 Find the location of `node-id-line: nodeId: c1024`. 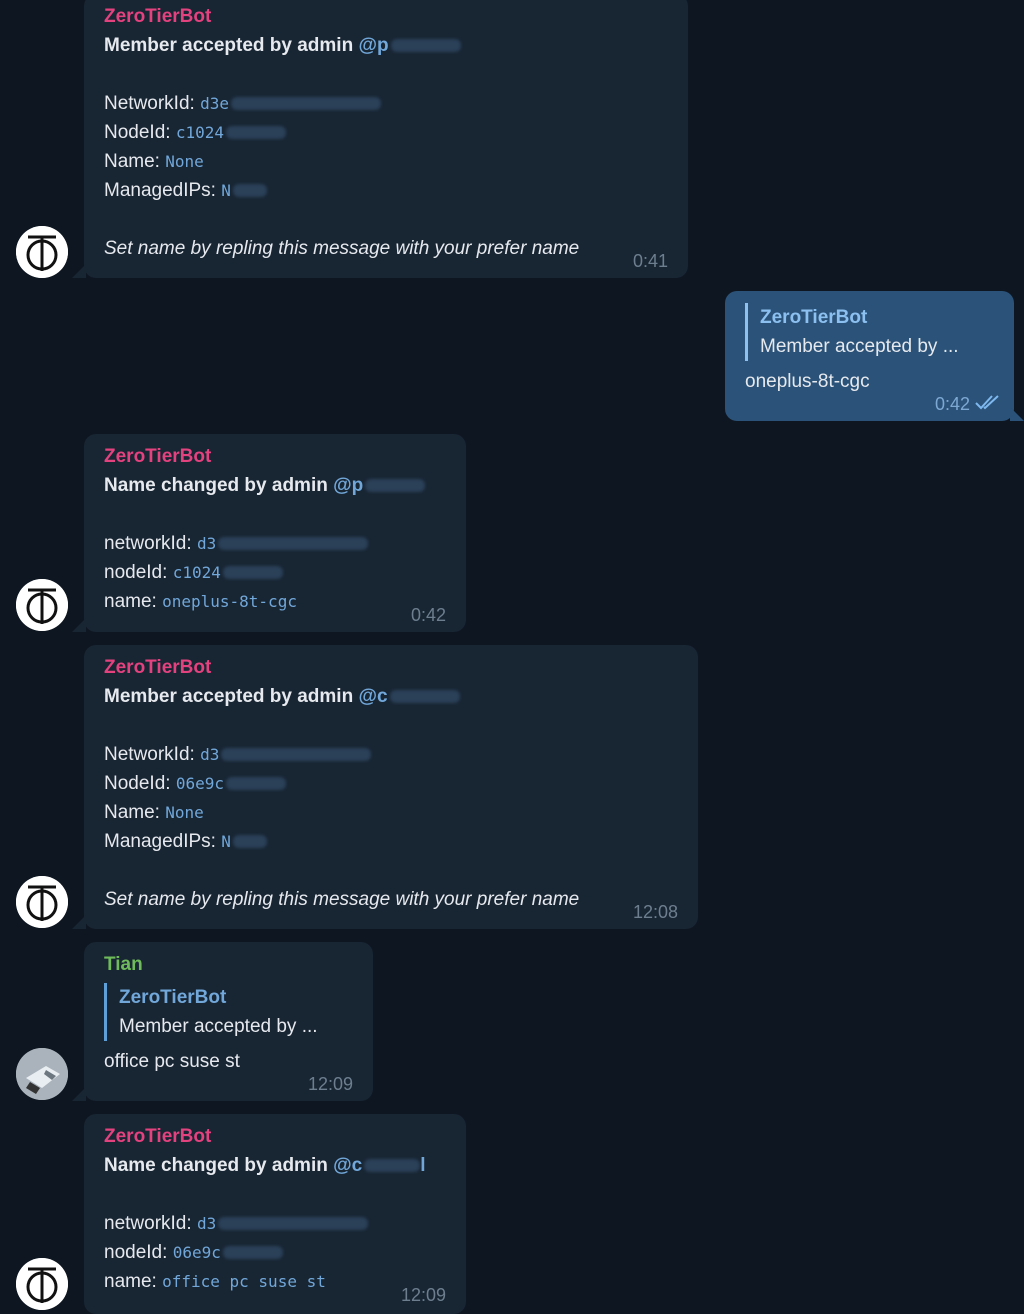

node-id-line: nodeId: c1024 is located at coordinates (275, 572).